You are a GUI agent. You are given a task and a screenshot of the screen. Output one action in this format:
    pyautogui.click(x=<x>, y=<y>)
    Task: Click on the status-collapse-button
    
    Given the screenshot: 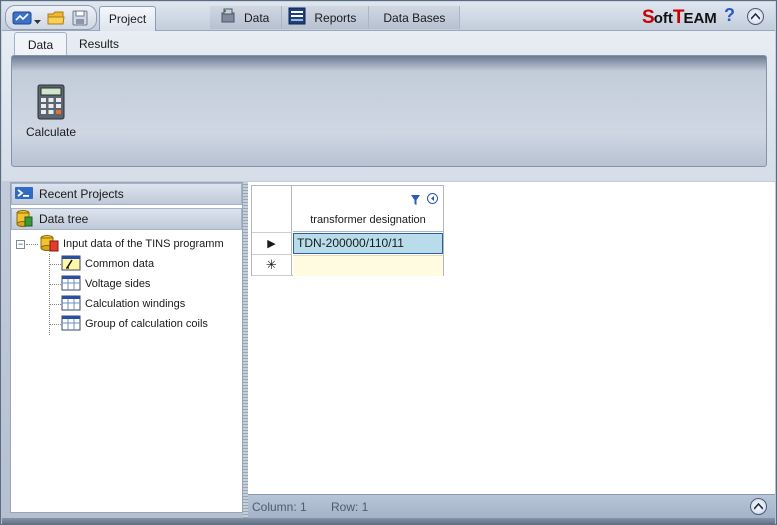 What is the action you would take?
    pyautogui.click(x=758, y=506)
    